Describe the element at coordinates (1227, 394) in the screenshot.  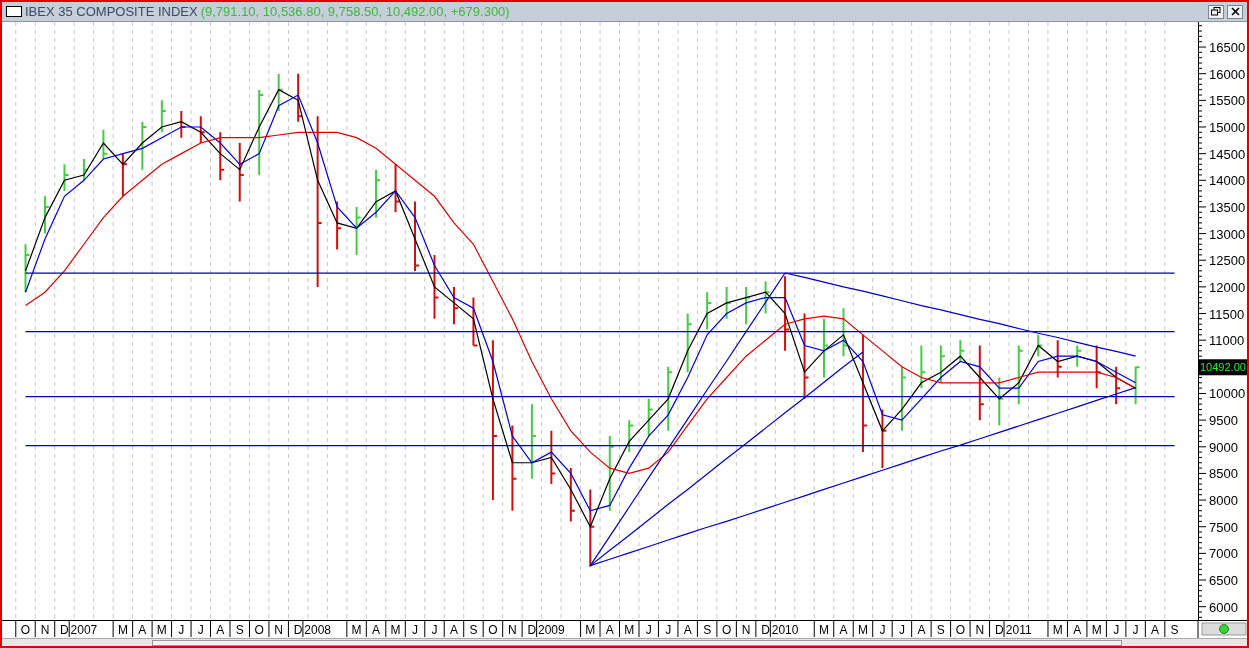
I see `y-axis-label: 10000` at that location.